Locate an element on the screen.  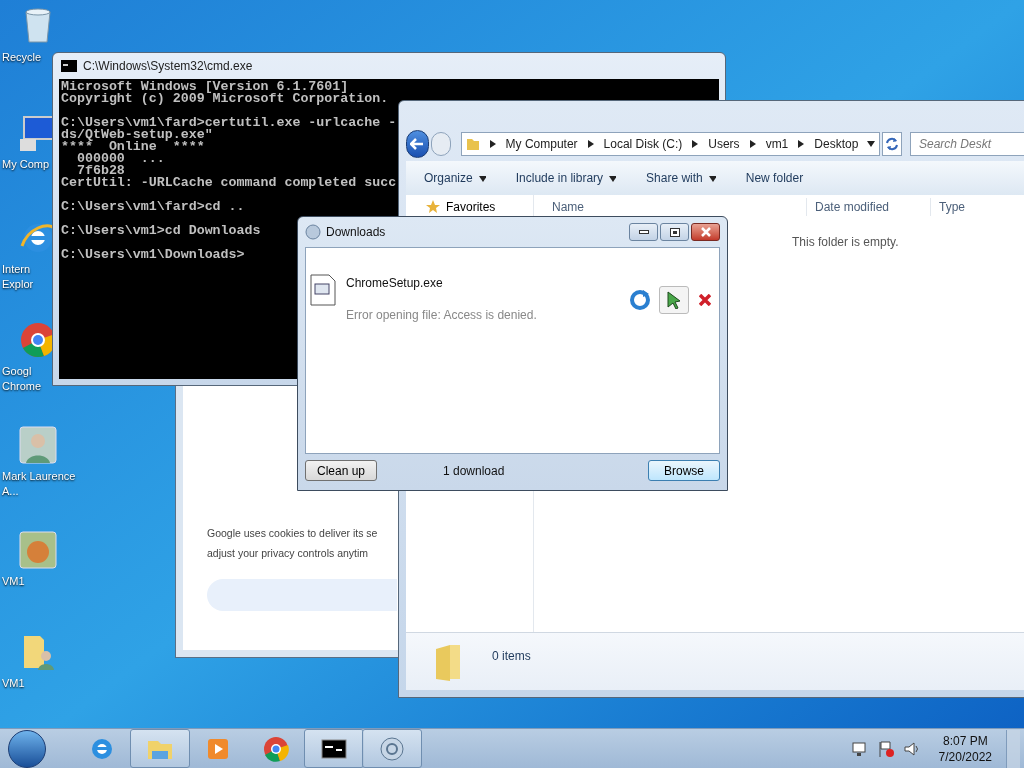
empty-folder-message: This folder is empty. is located at coordinates (845, 242).